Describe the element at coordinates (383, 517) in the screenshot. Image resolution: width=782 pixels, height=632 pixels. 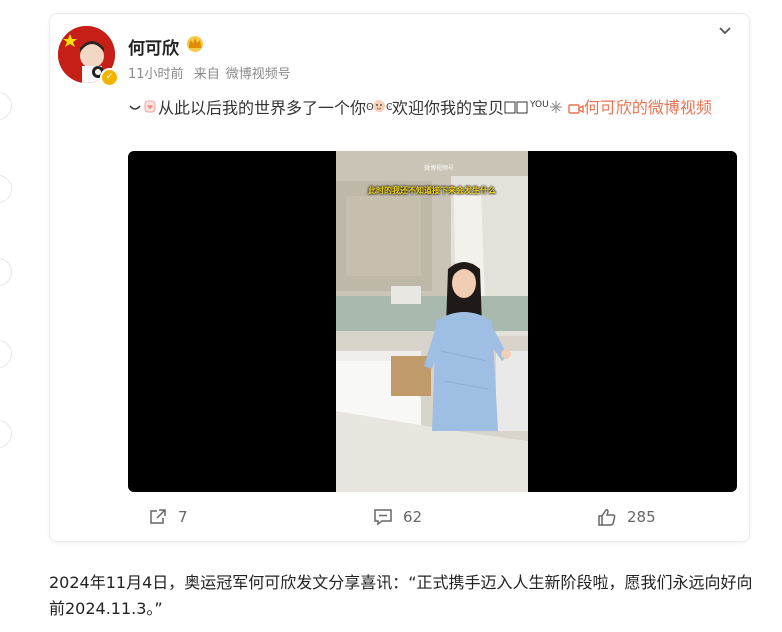
I see `comment-icon` at that location.